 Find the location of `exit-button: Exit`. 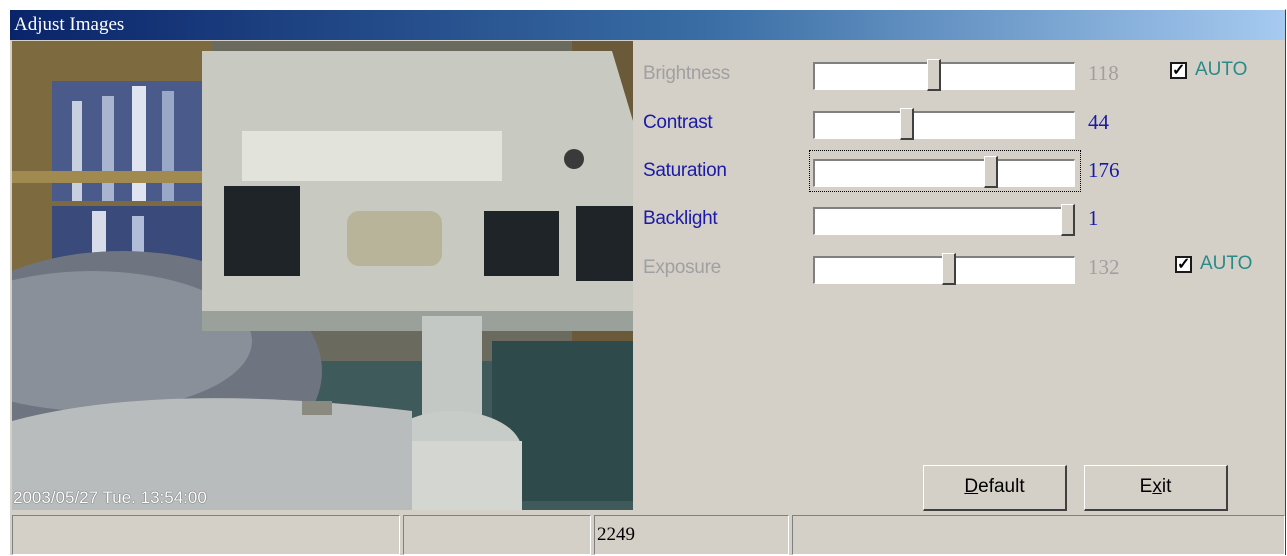

exit-button: Exit is located at coordinates (1156, 488).